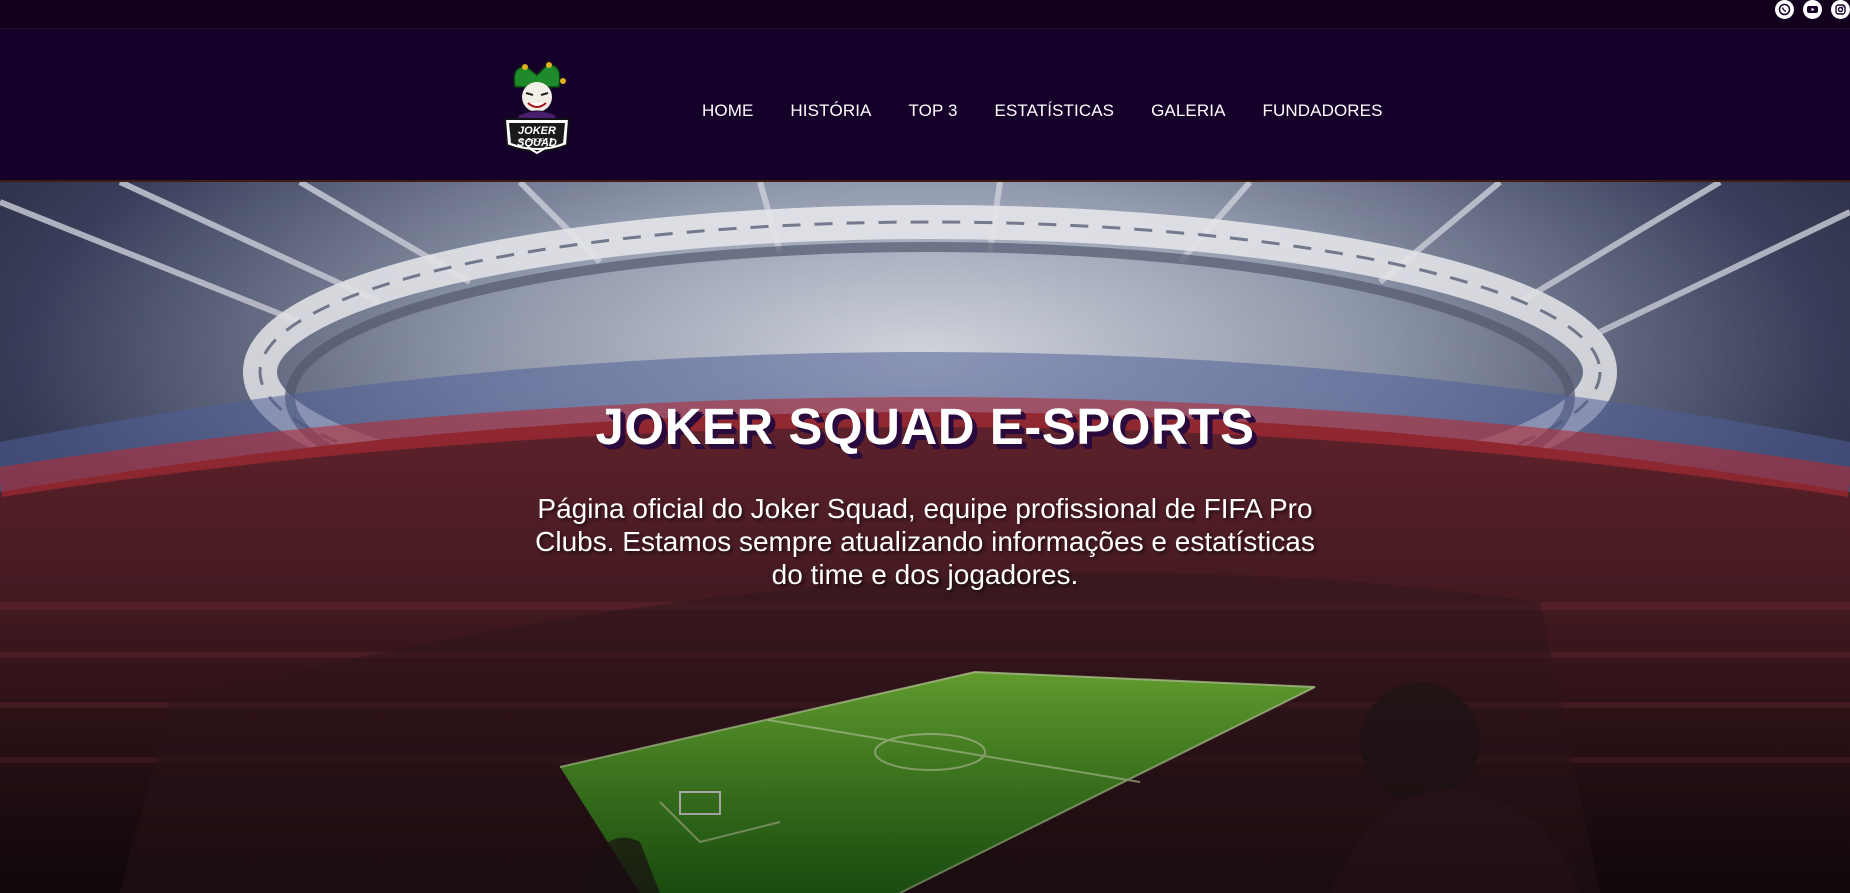  I want to click on nav-historia: HISTÓRIA, so click(830, 111).